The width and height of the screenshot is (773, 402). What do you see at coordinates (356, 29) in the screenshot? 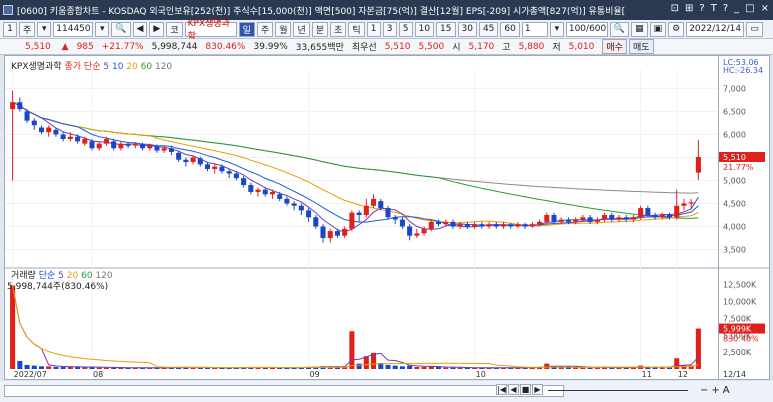
I see `tab-tick: 틱` at bounding box center [356, 29].